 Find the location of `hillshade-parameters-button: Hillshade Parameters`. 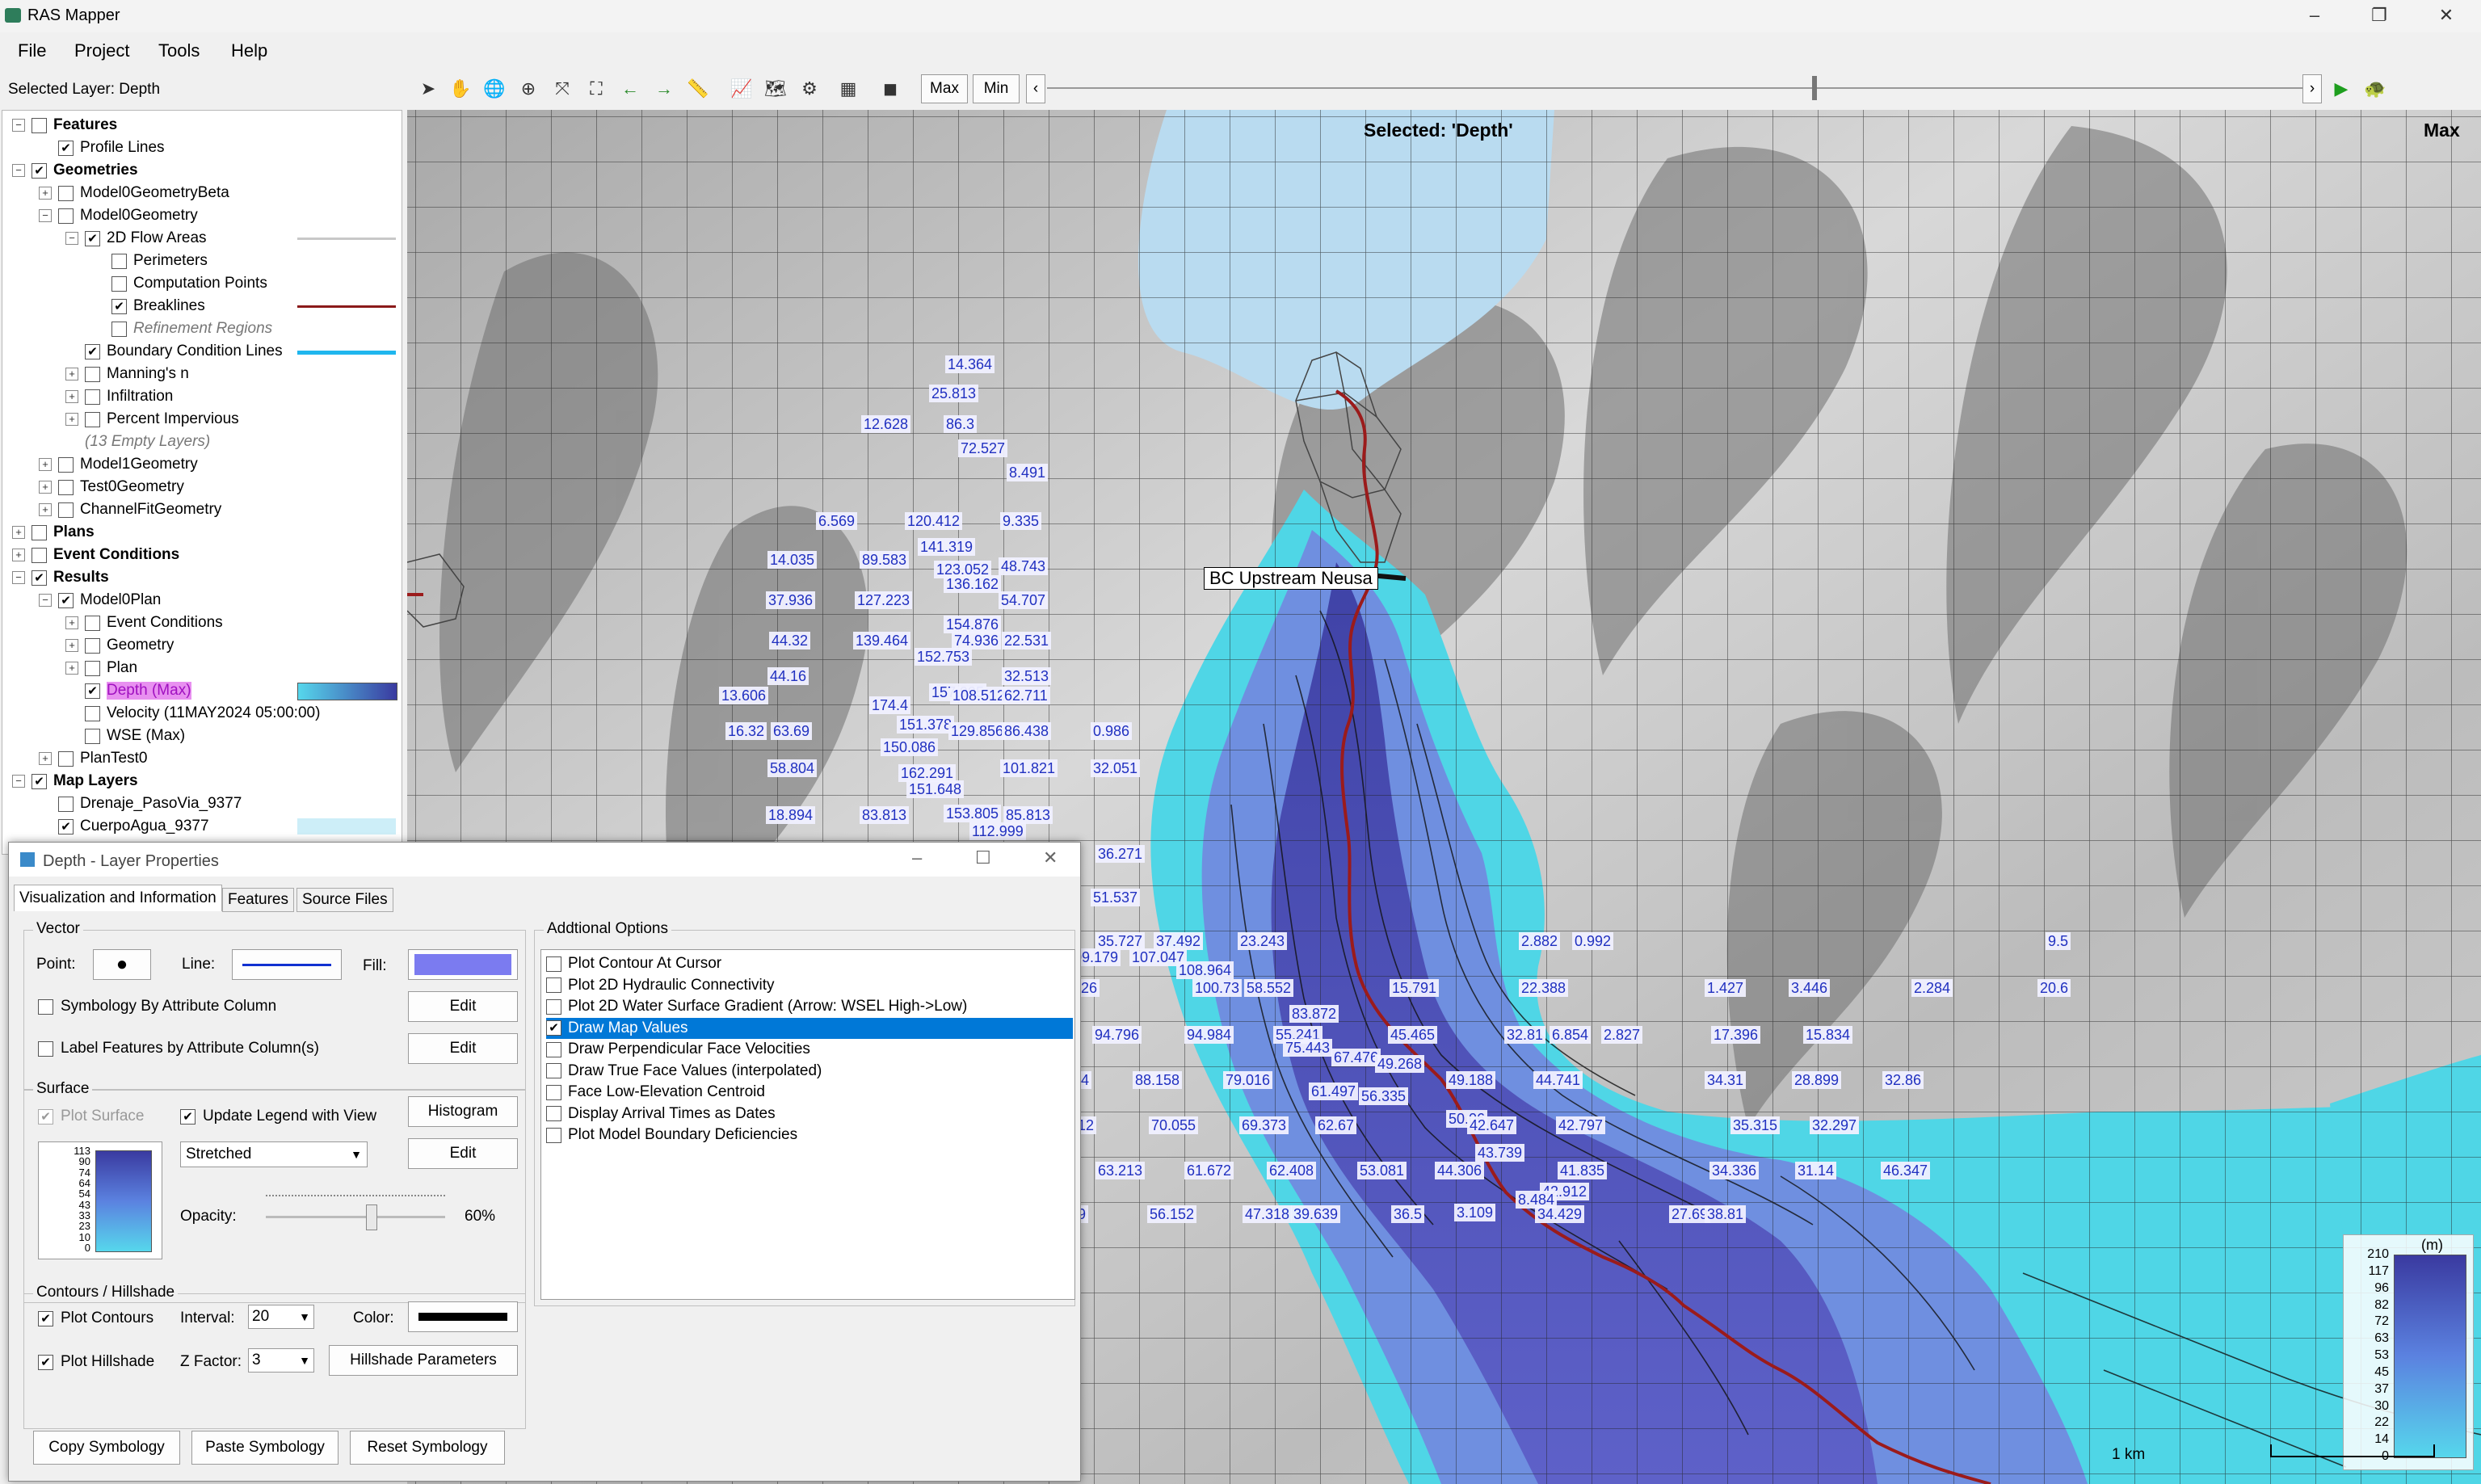

hillshade-parameters-button: Hillshade Parameters is located at coordinates (423, 1360).